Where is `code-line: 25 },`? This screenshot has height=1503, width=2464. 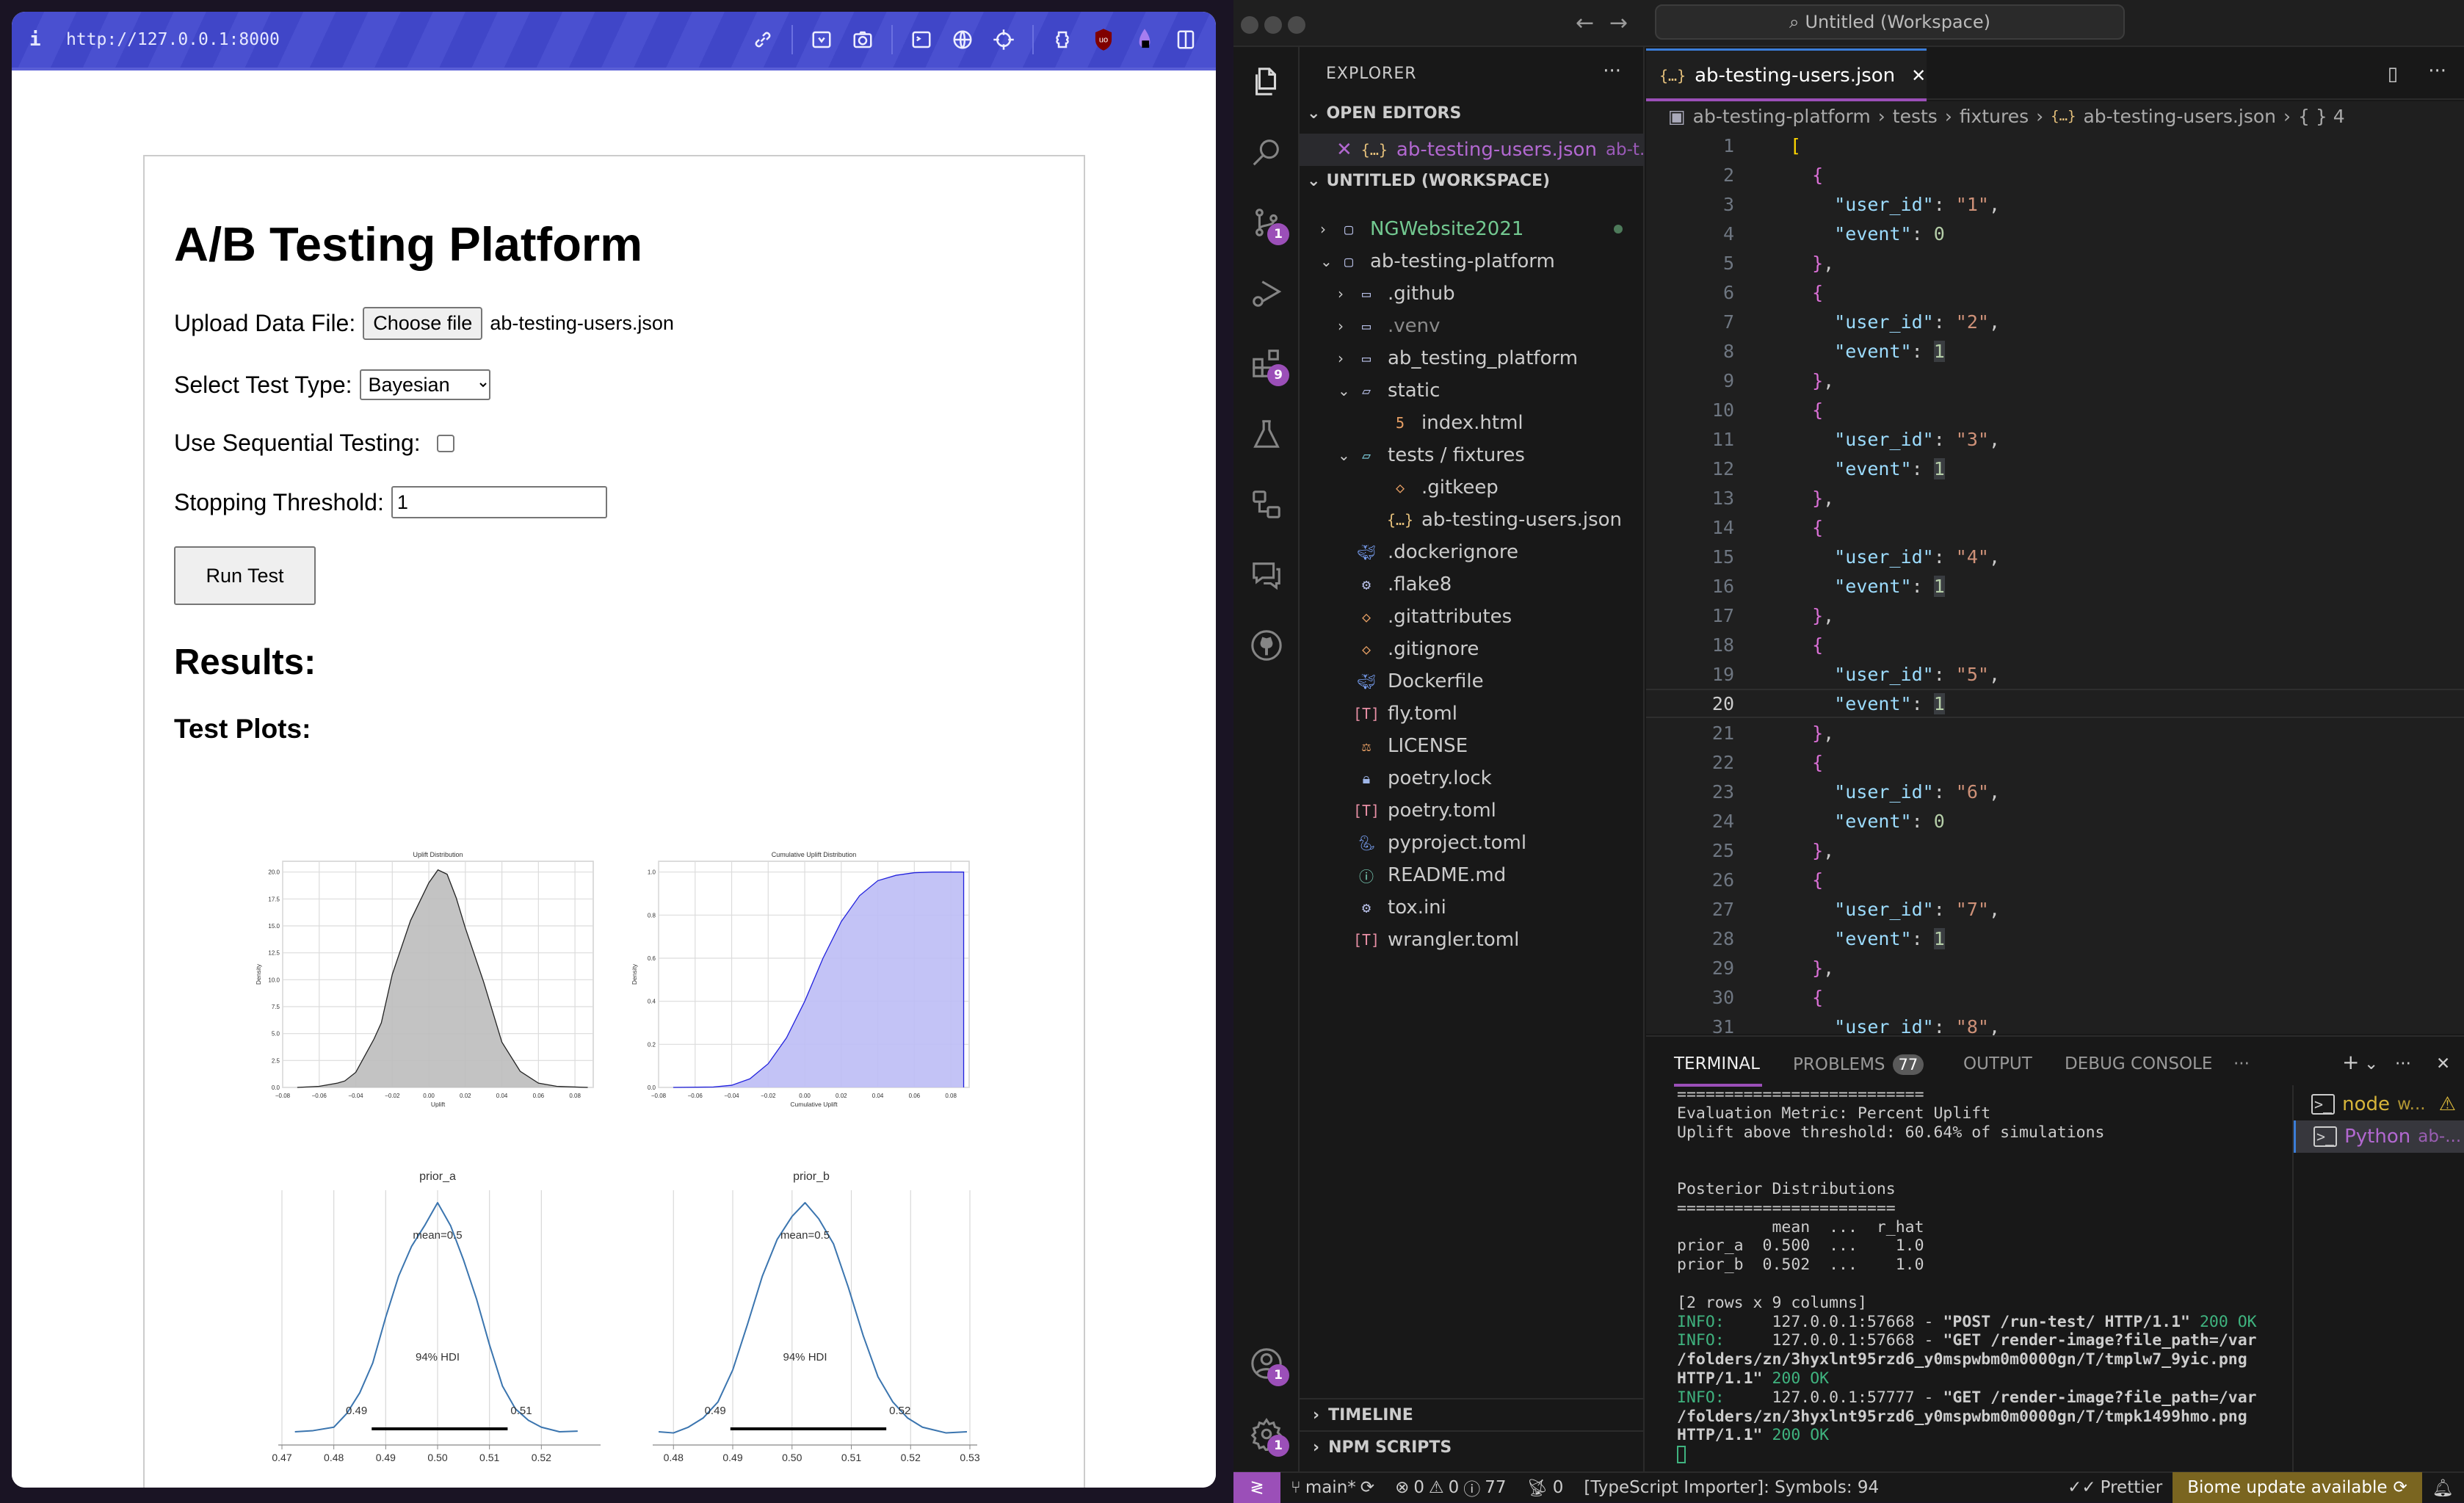 code-line: 25 }, is located at coordinates (2055, 850).